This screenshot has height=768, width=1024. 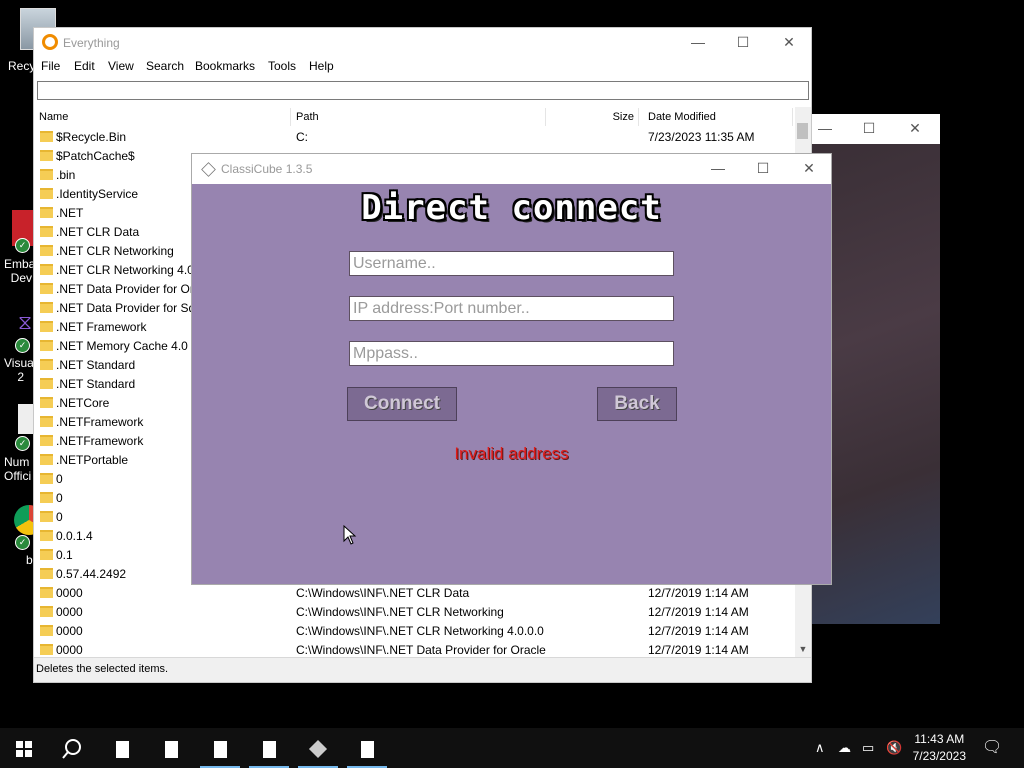 What do you see at coordinates (91, 43) in the screenshot?
I see `window-title: Everything` at bounding box center [91, 43].